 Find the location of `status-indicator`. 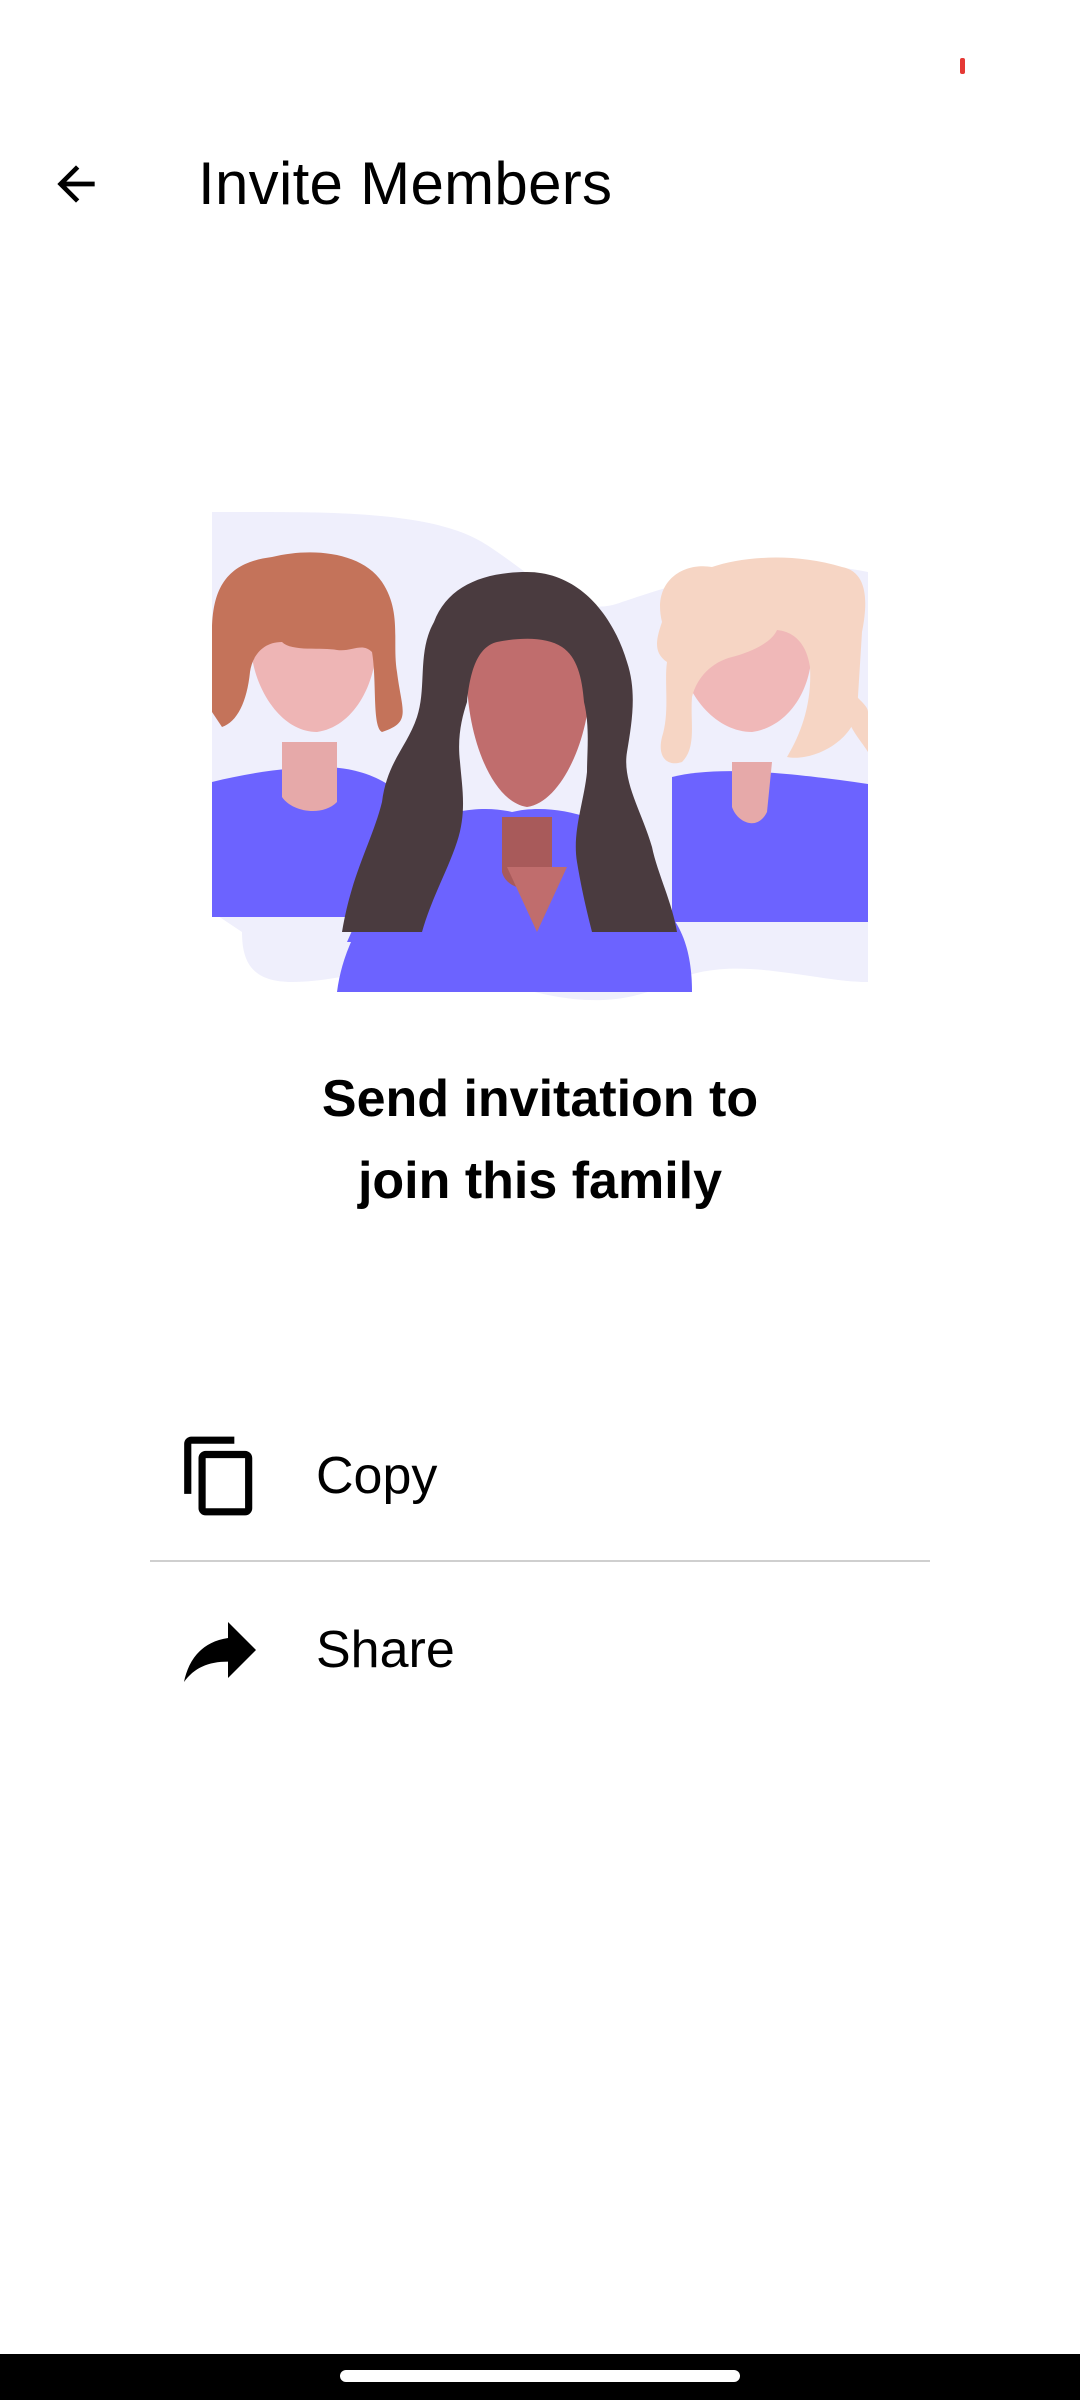

status-indicator is located at coordinates (962, 66).